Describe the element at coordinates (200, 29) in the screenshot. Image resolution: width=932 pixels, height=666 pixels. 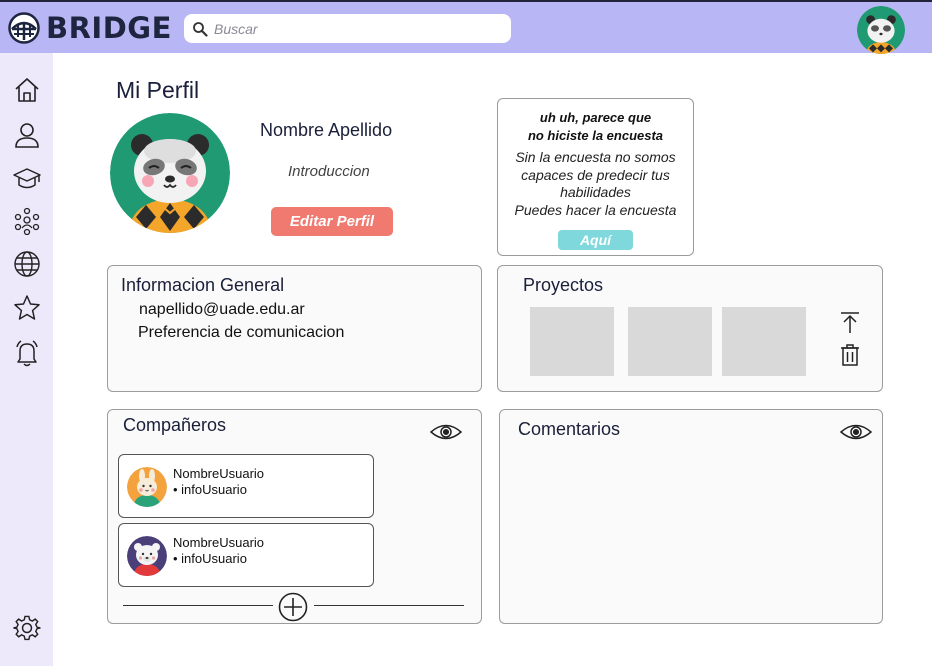
I see `search-icon` at that location.